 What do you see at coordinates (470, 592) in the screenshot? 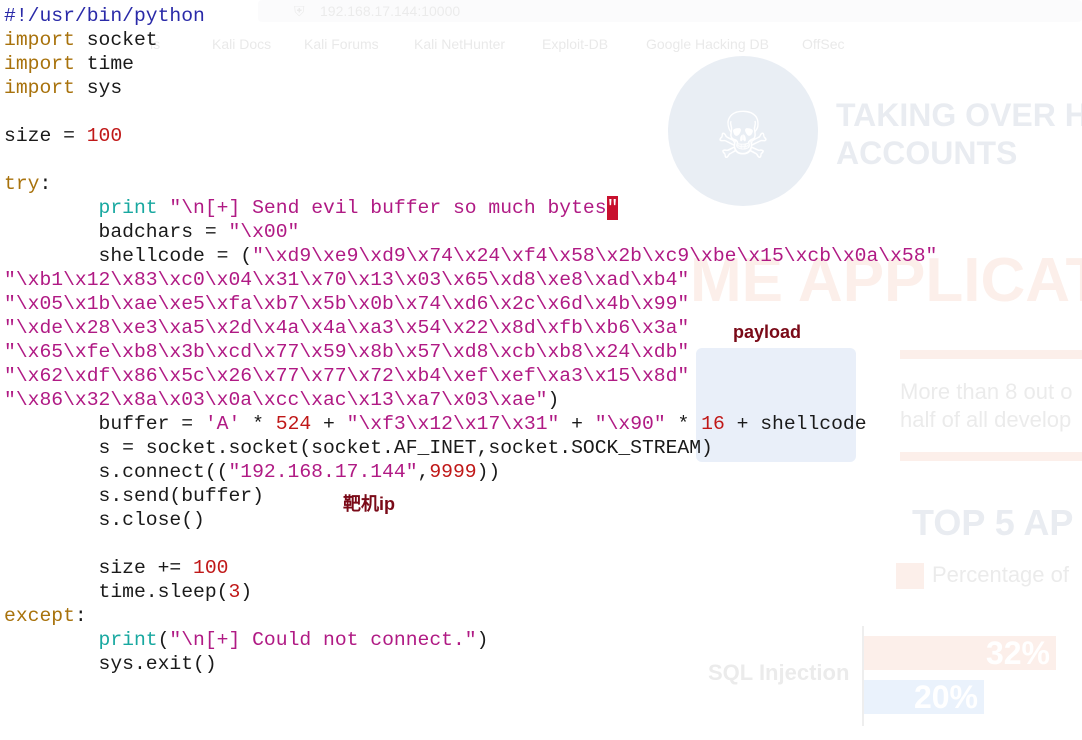
I see `code-line: time.sleep(3)` at bounding box center [470, 592].